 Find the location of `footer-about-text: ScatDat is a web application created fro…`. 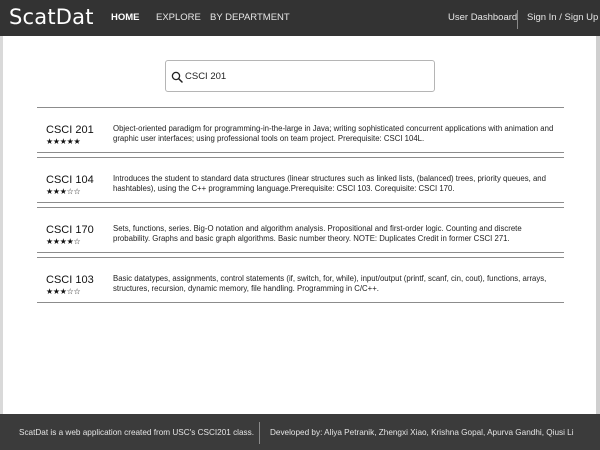

footer-about-text: ScatDat is a web application created fro… is located at coordinates (137, 432).